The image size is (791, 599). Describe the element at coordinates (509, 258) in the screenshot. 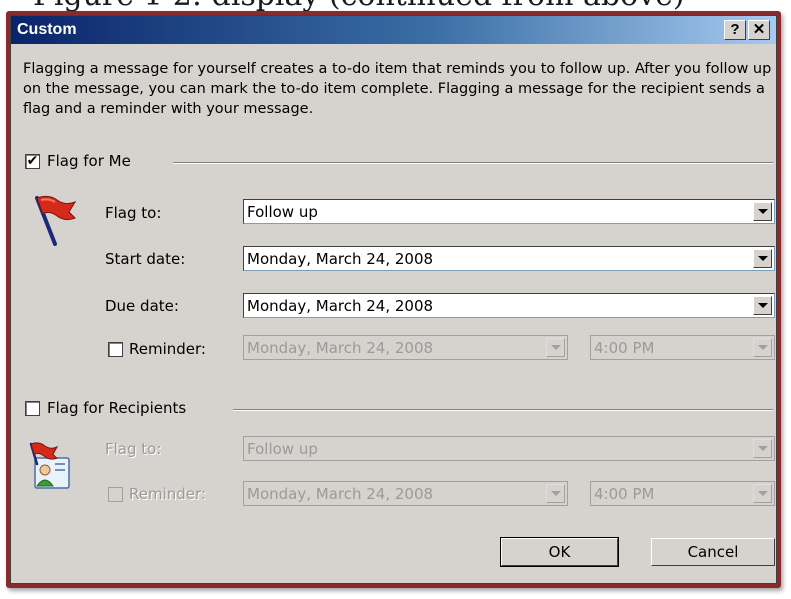

I see `start-date-combo: Monday, March 24, 2008` at that location.